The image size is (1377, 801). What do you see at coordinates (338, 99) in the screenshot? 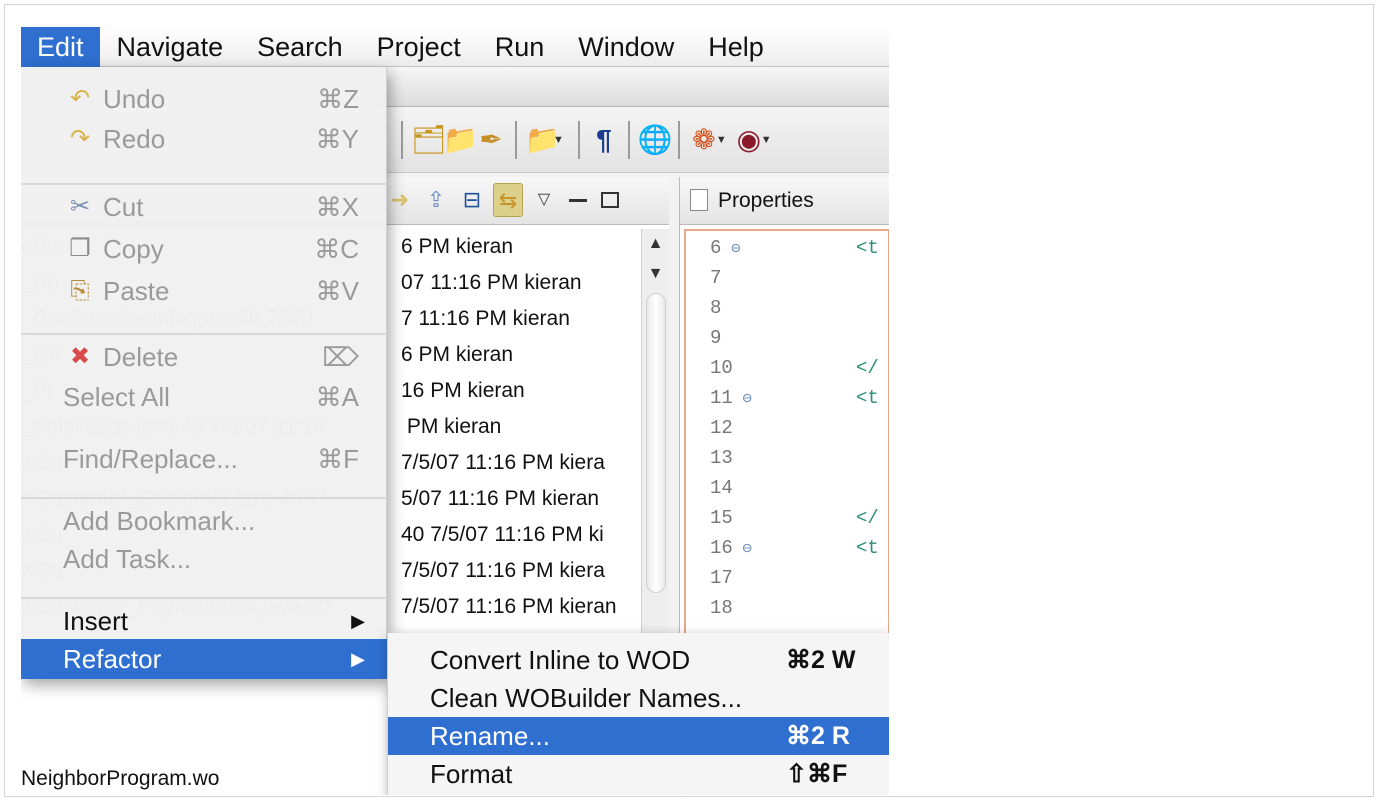
I see `menu-item-shortcut: ⌘Z` at bounding box center [338, 99].